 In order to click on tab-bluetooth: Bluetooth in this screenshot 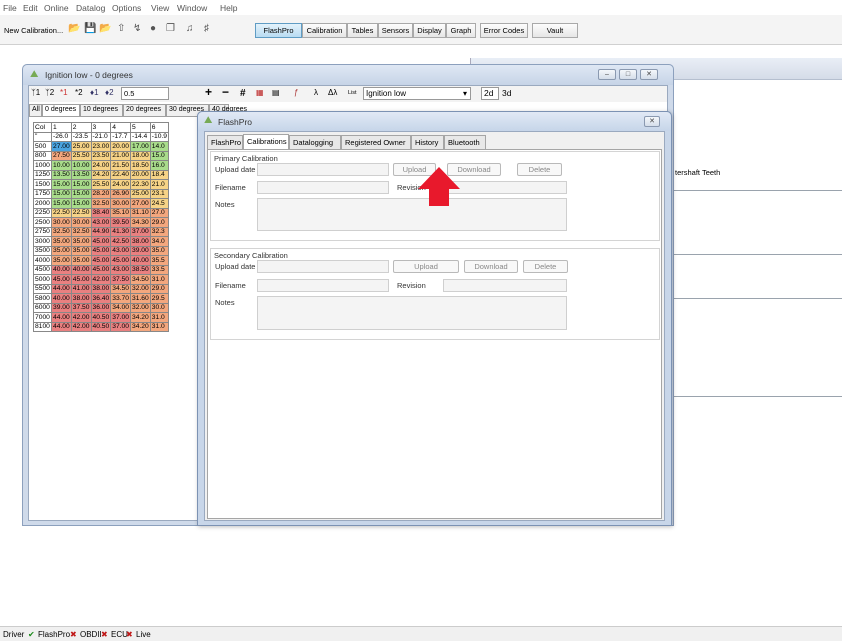, I will do `click(465, 142)`.